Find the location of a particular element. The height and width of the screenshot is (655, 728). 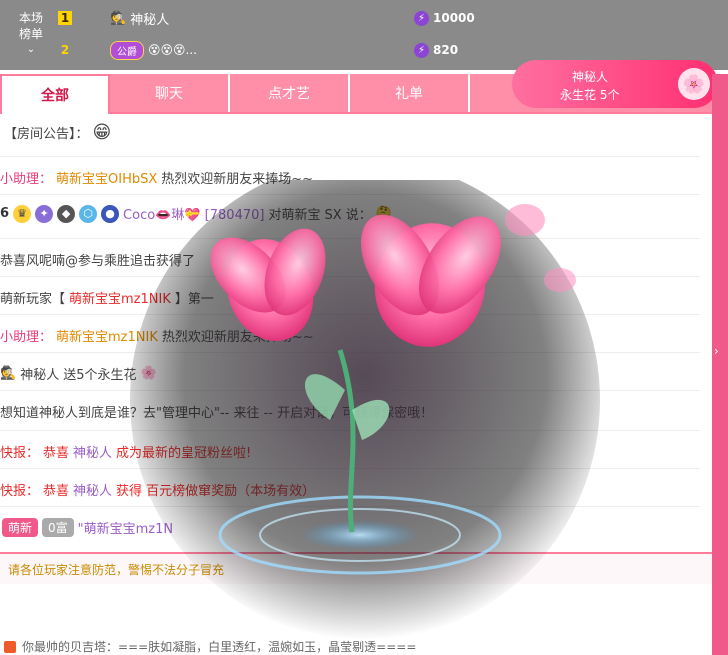

wings-medal-icon: ✦ is located at coordinates (44, 213).